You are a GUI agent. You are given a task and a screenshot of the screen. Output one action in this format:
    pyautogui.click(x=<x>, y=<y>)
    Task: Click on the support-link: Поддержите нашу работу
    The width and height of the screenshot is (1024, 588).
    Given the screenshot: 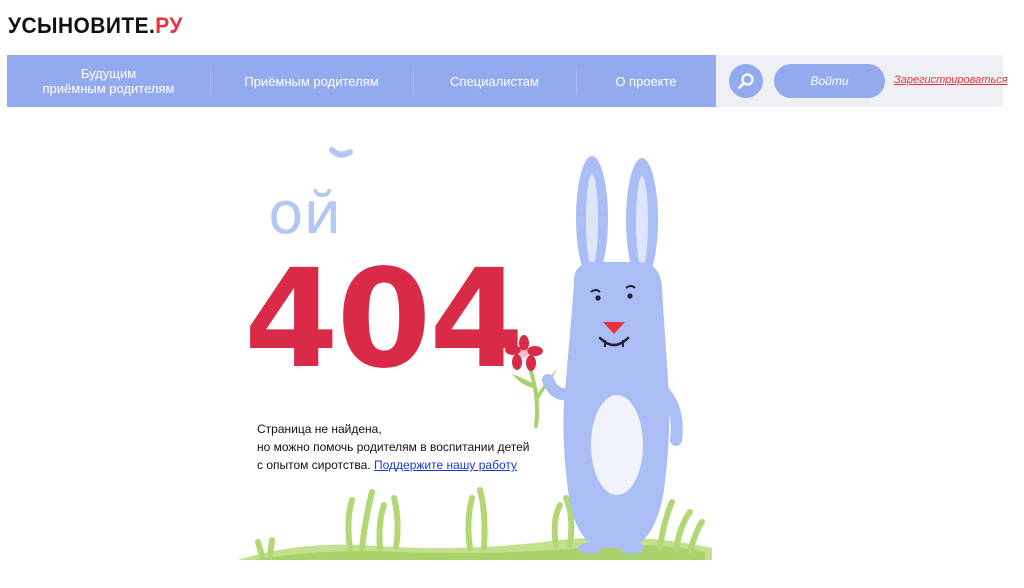 What is the action you would take?
    pyautogui.click(x=445, y=465)
    